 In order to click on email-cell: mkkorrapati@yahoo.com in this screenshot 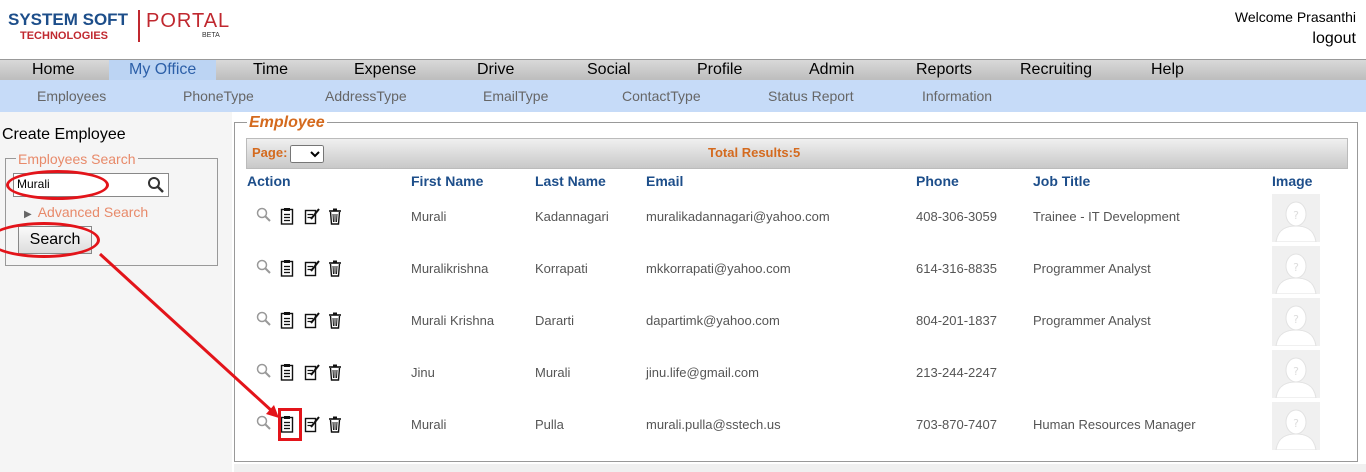, I will do `click(718, 268)`.